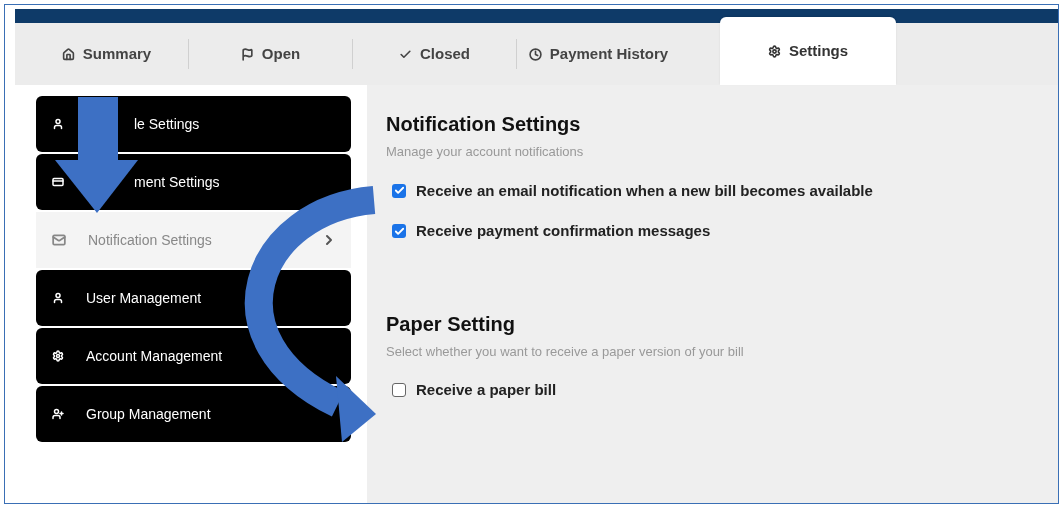  What do you see at coordinates (598, 54) in the screenshot?
I see `tab: Payment History` at bounding box center [598, 54].